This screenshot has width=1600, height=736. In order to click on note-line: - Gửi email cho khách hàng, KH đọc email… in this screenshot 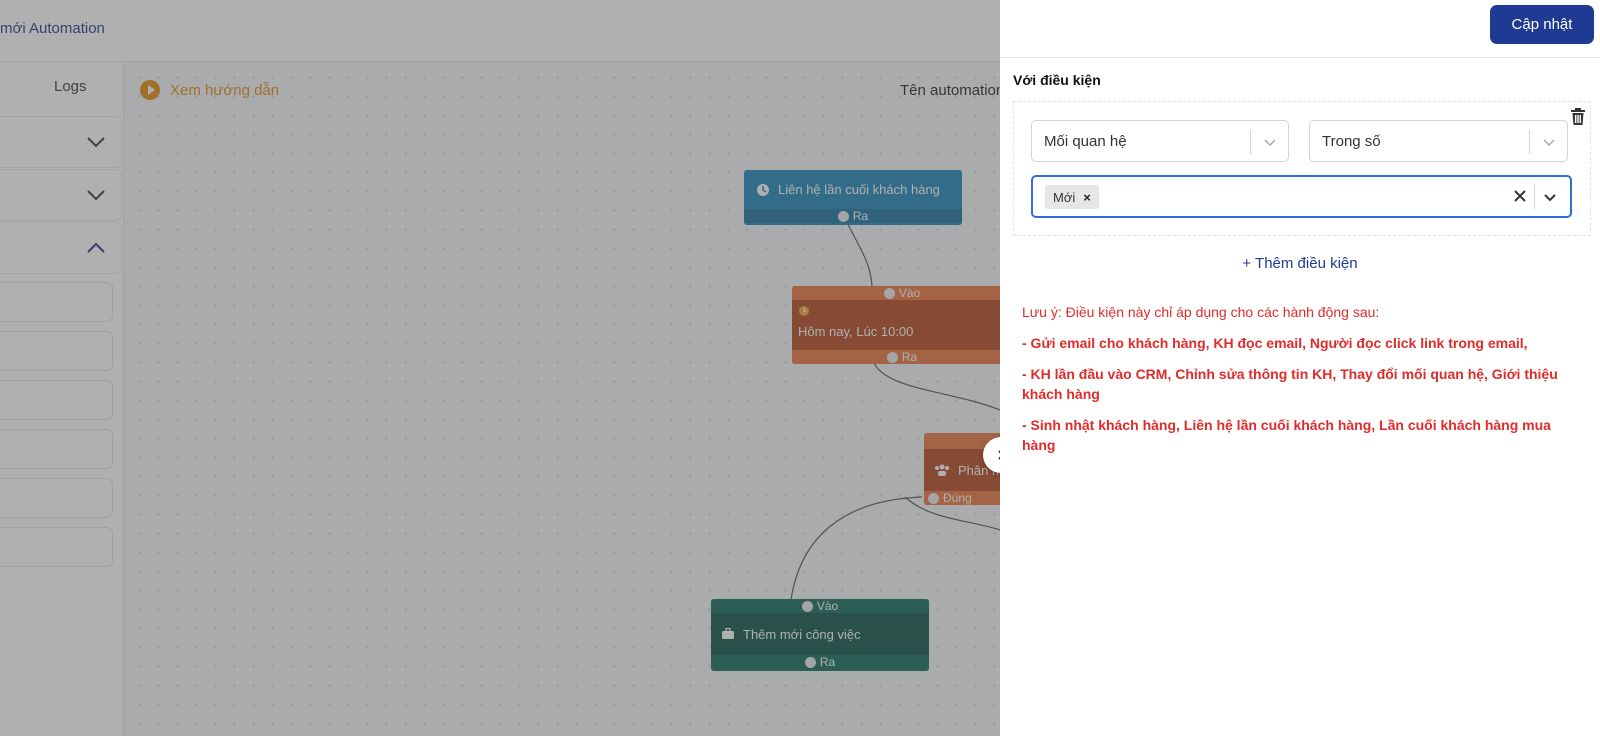, I will do `click(1275, 343)`.